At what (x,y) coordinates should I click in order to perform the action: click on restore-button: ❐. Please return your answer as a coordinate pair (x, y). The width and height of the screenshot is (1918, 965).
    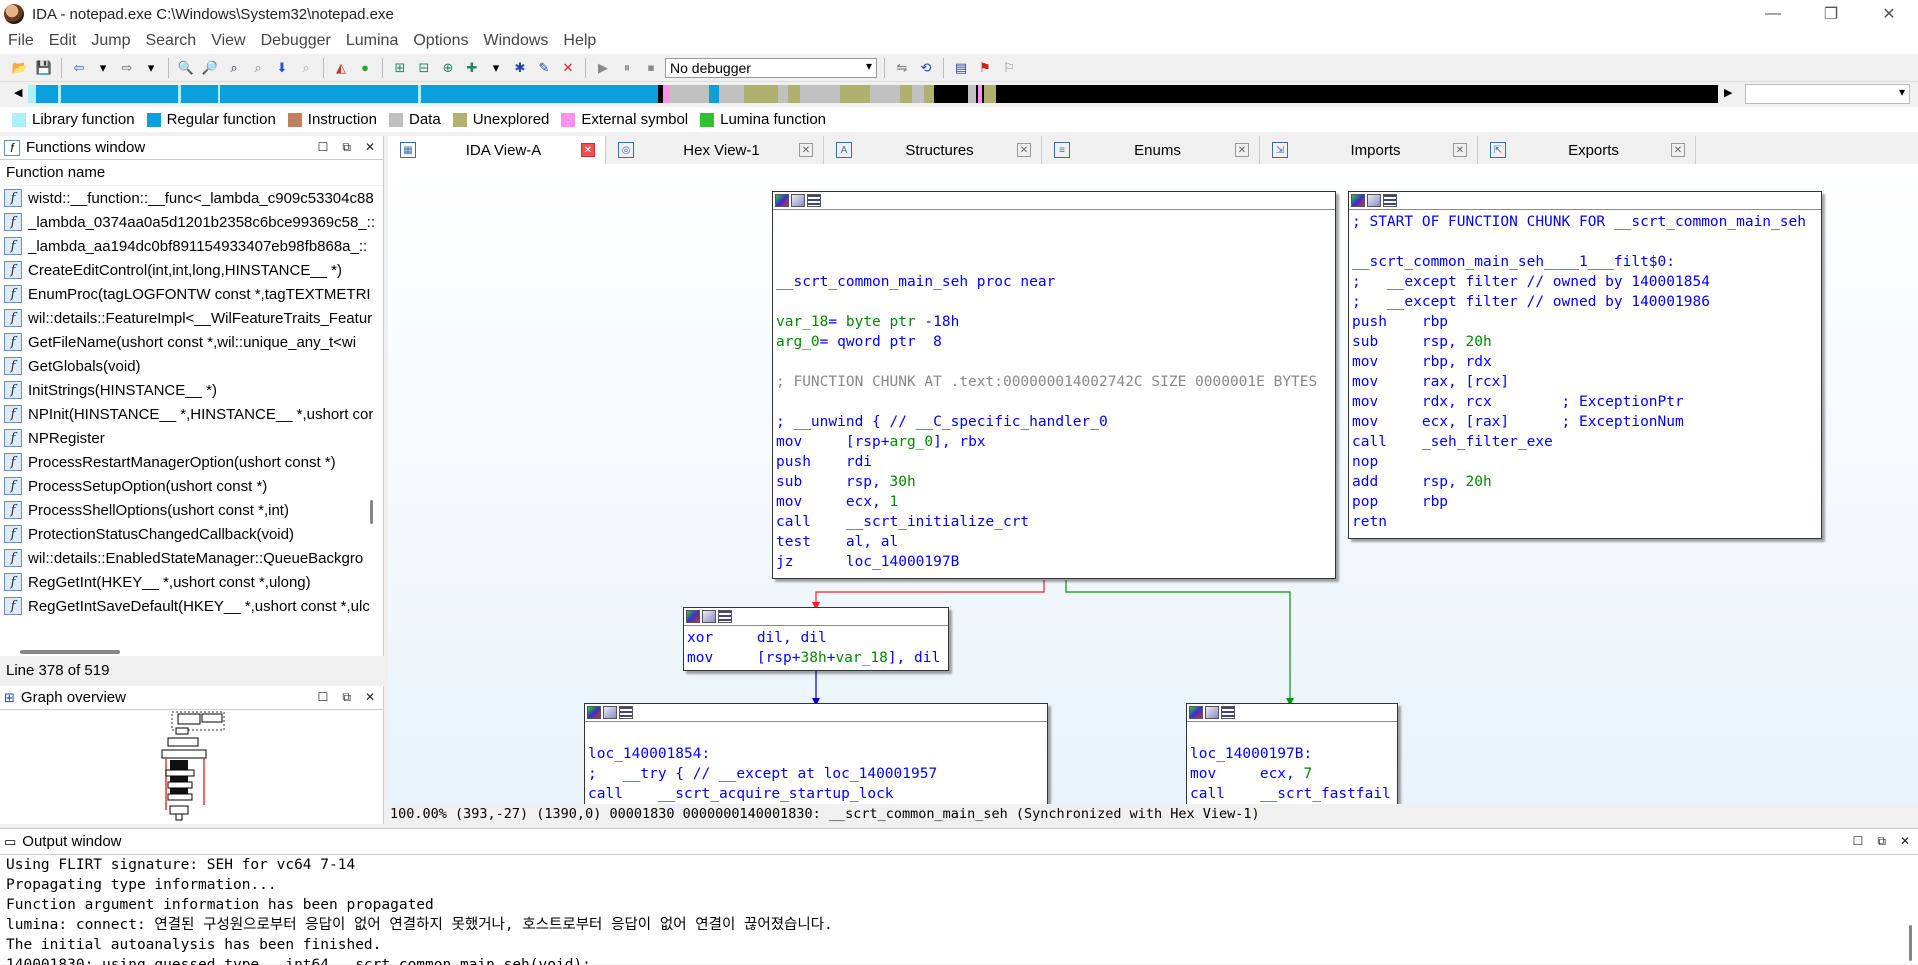
    Looking at the image, I should click on (1831, 14).